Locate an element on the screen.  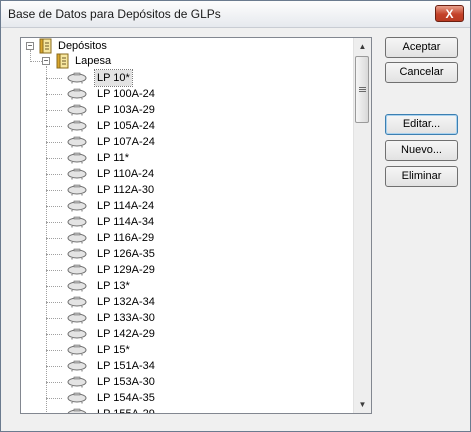
tree-item-label: LP 153A-30 is located at coordinates (126, 382).